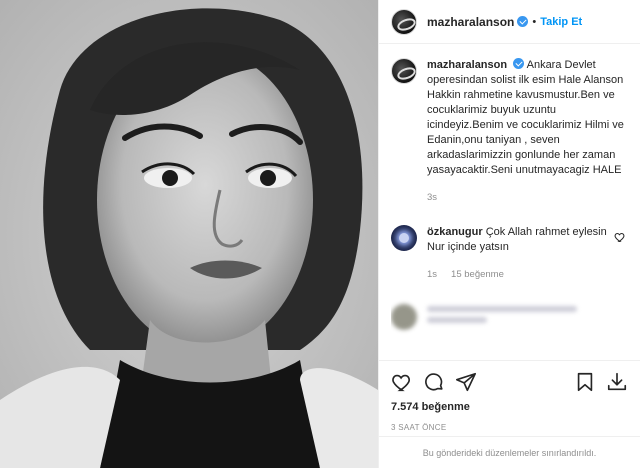 This screenshot has width=640, height=468. I want to click on bookmark-icon, so click(585, 382).